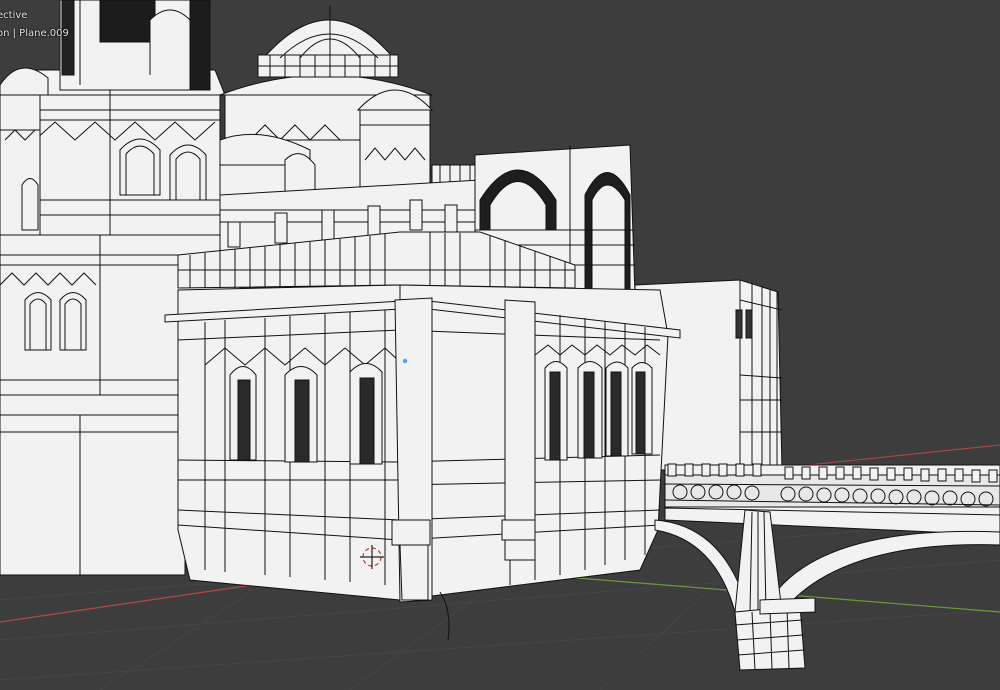 This screenshot has height=690, width=1000. I want to click on active-object-label: on | Plane.009, so click(34, 33).